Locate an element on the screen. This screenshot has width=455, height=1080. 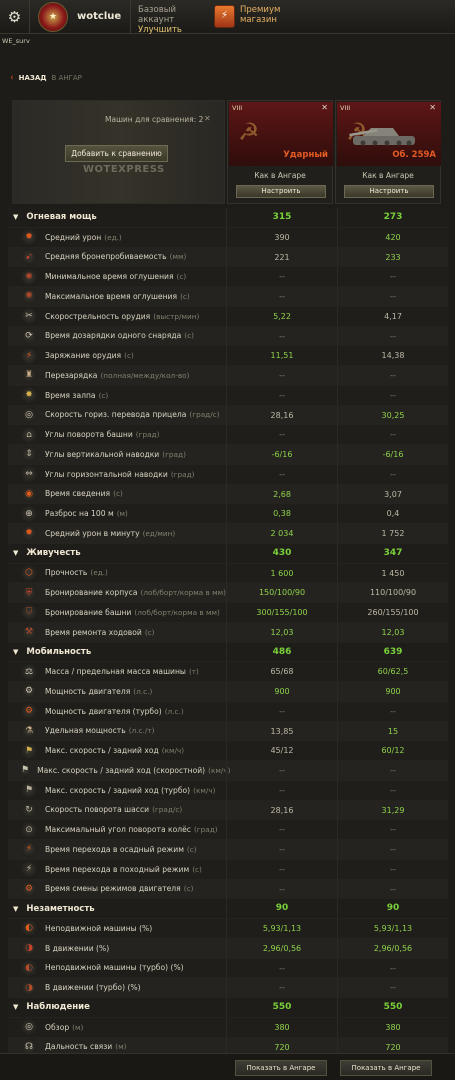
stat-label: Скорость гориз. перевода прицела is located at coordinates (116, 415).